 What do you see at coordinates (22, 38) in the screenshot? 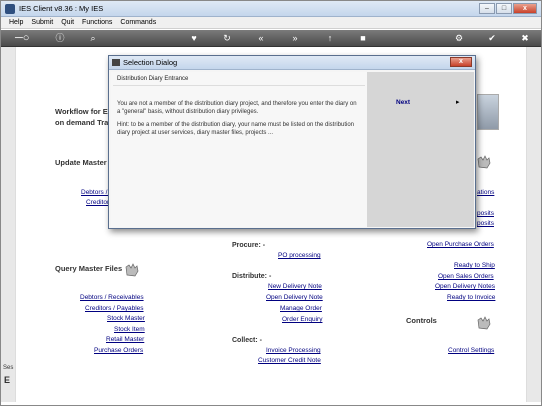
I see `key-icon: ─○` at bounding box center [22, 38].